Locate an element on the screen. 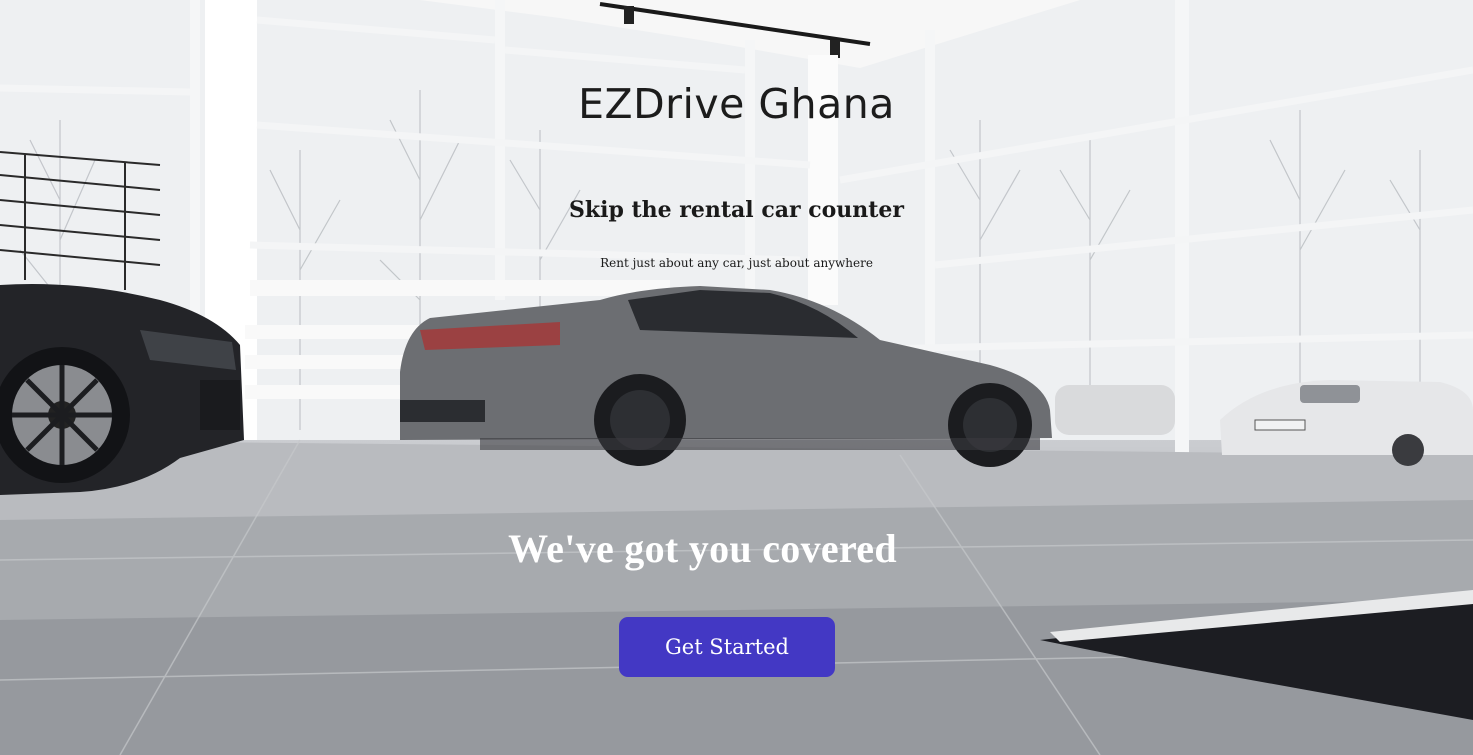  get-started-button: Get Started is located at coordinates (727, 647).